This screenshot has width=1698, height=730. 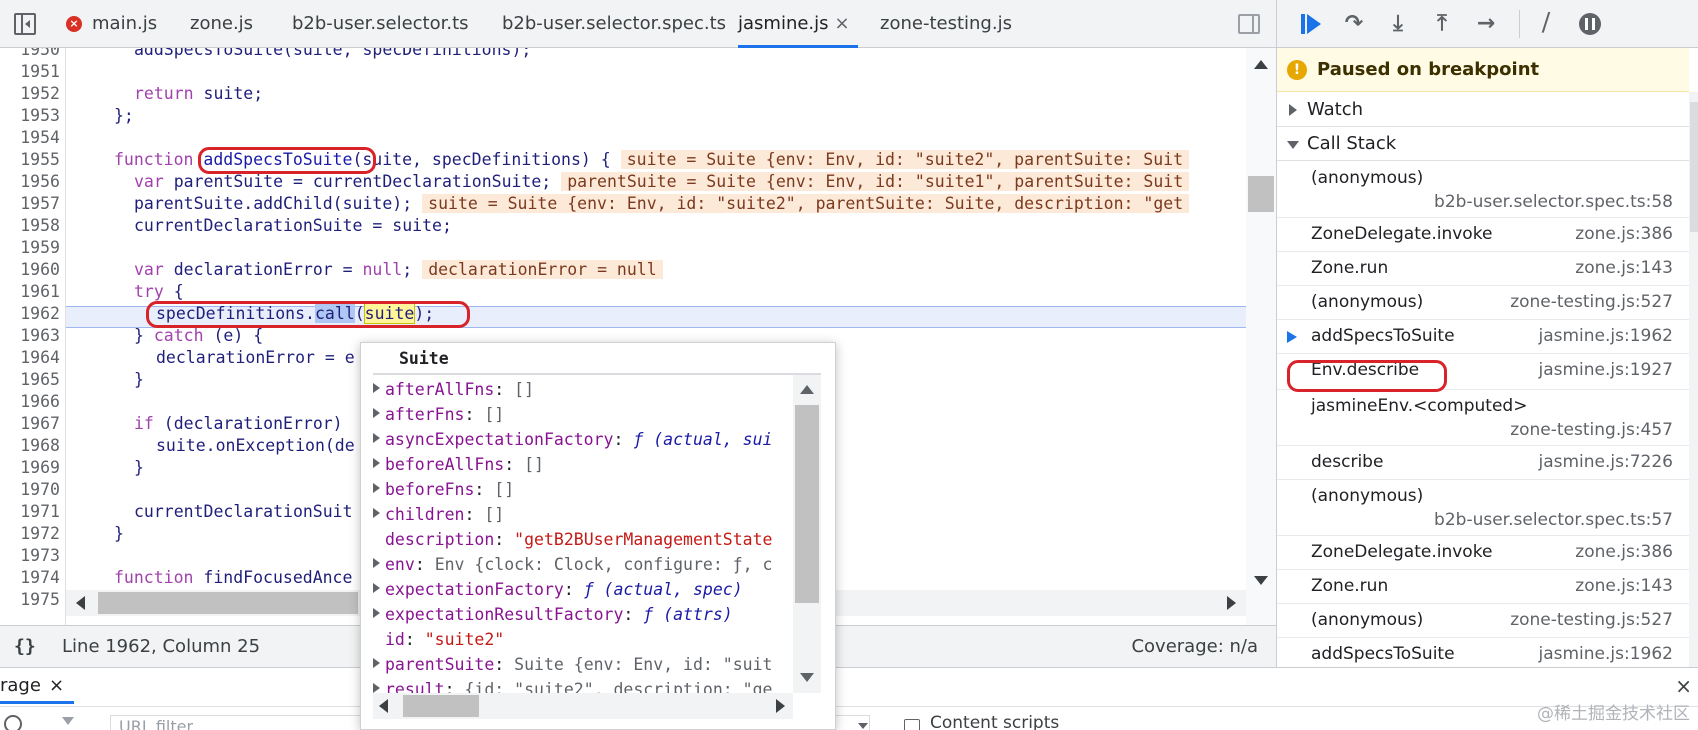 I want to click on line-number: 1960, so click(x=30, y=270).